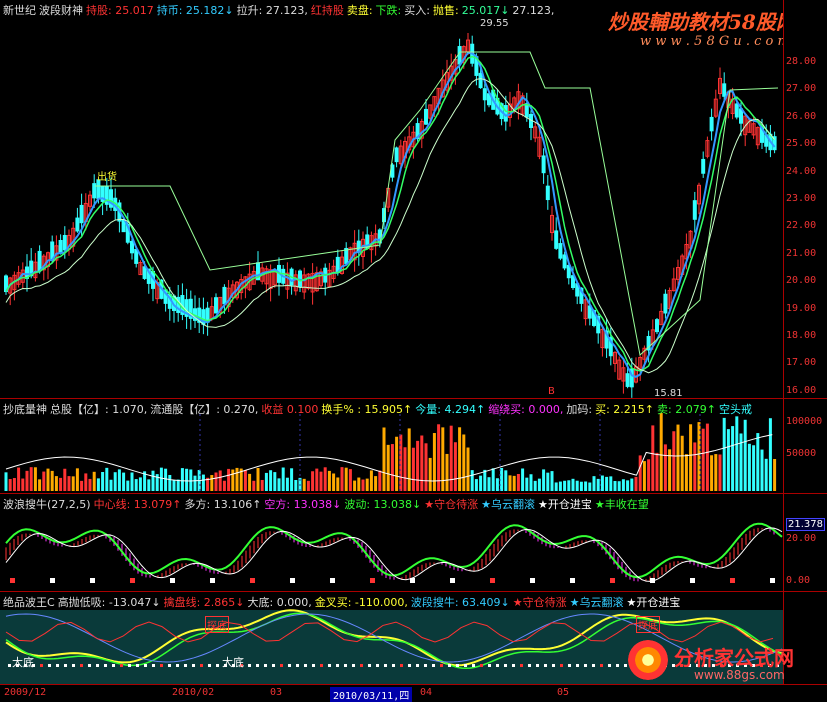 The height and width of the screenshot is (702, 827). What do you see at coordinates (217, 624) in the screenshot?
I see `probe-marker-1: 探底` at bounding box center [217, 624].